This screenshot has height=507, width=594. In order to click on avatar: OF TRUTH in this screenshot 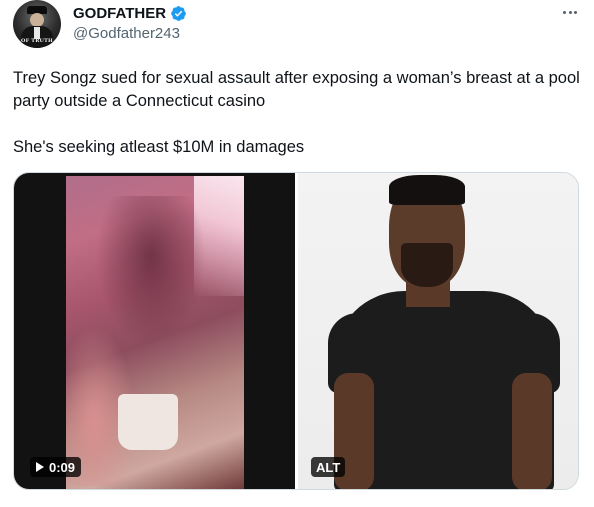, I will do `click(37, 24)`.